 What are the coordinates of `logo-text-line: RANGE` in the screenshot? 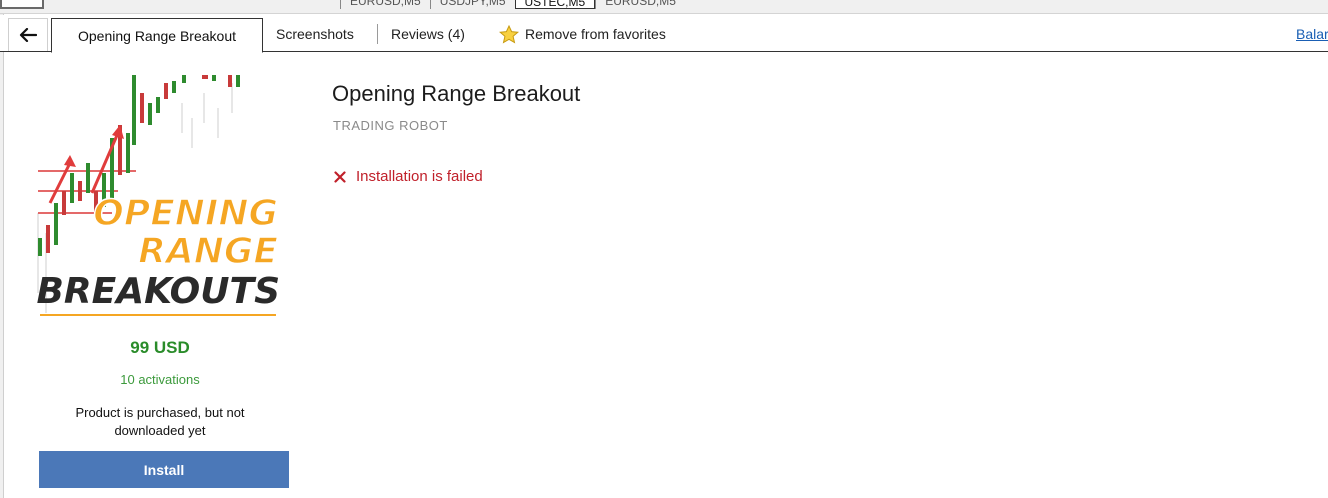 It's located at (208, 251).